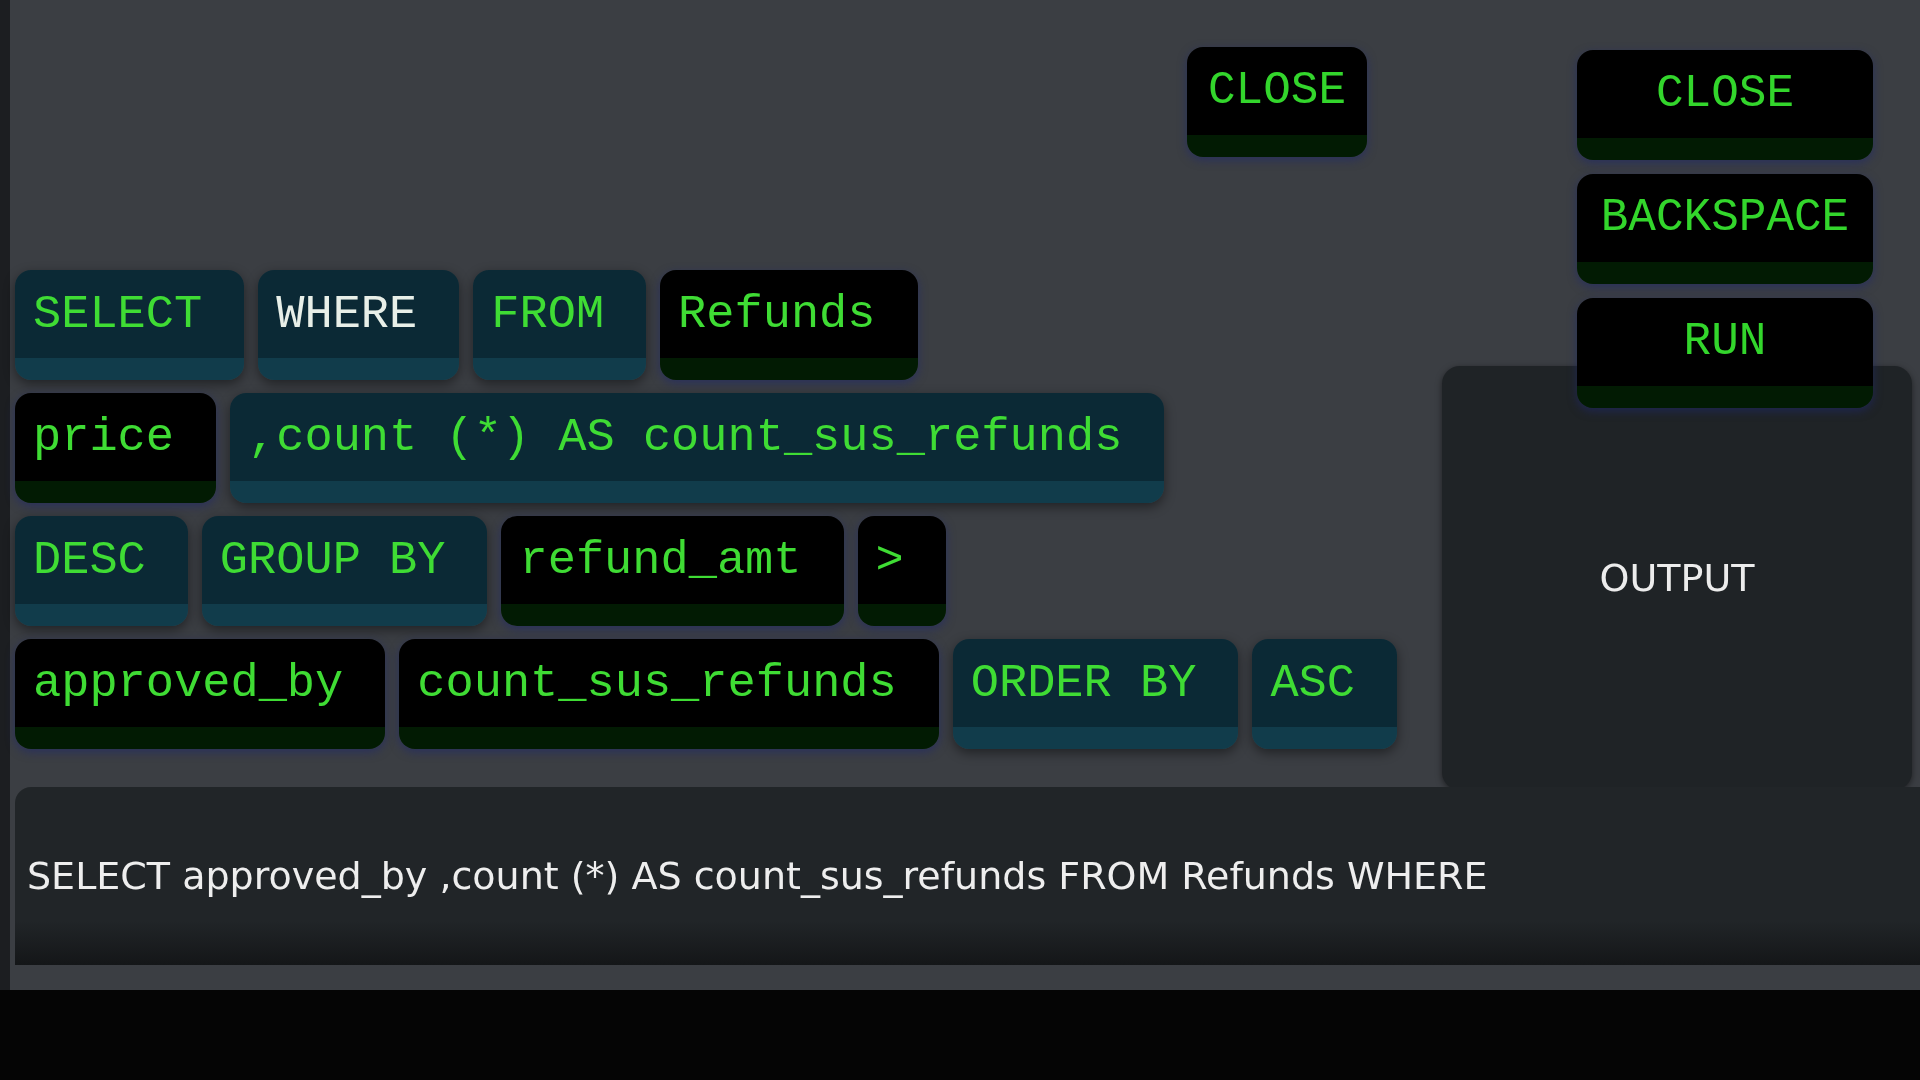  What do you see at coordinates (901, 571) in the screenshot?
I see `value-token: >` at bounding box center [901, 571].